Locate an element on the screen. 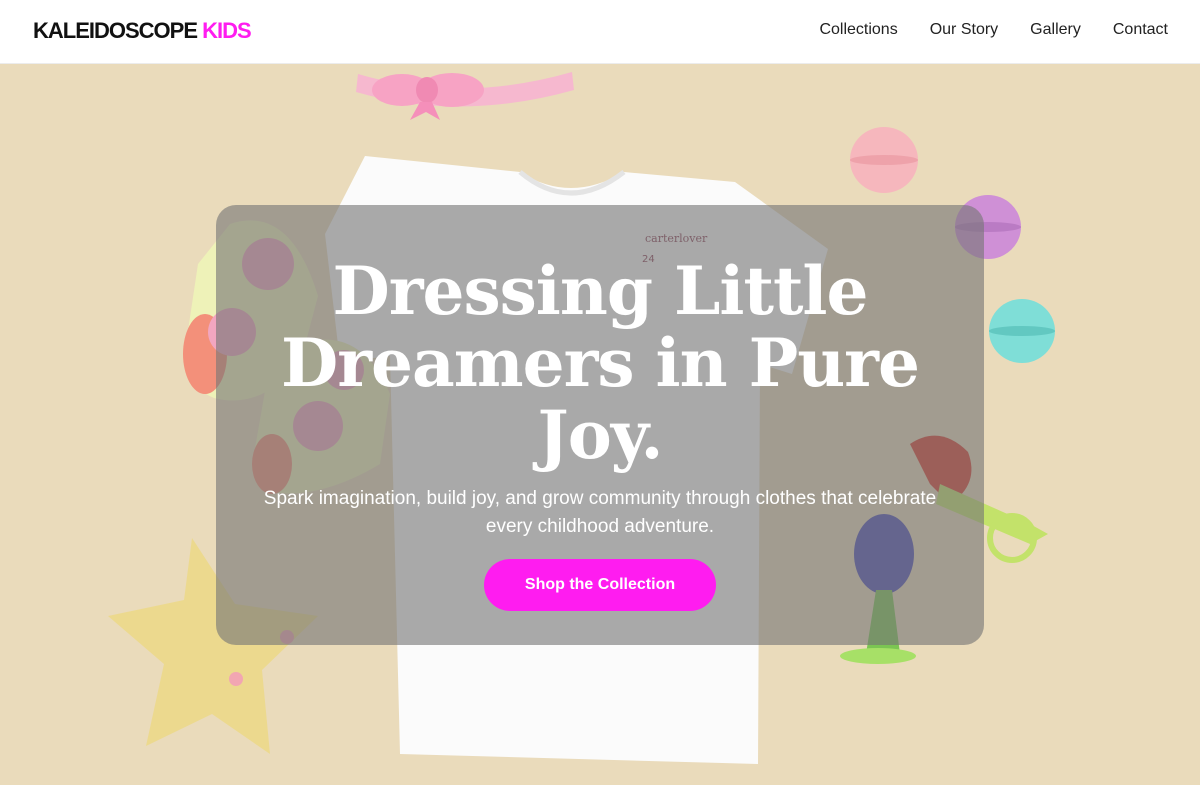 The height and width of the screenshot is (800, 1200). hero-headline: Dressing Little Dreamers in Pure Joy. is located at coordinates (600, 363).